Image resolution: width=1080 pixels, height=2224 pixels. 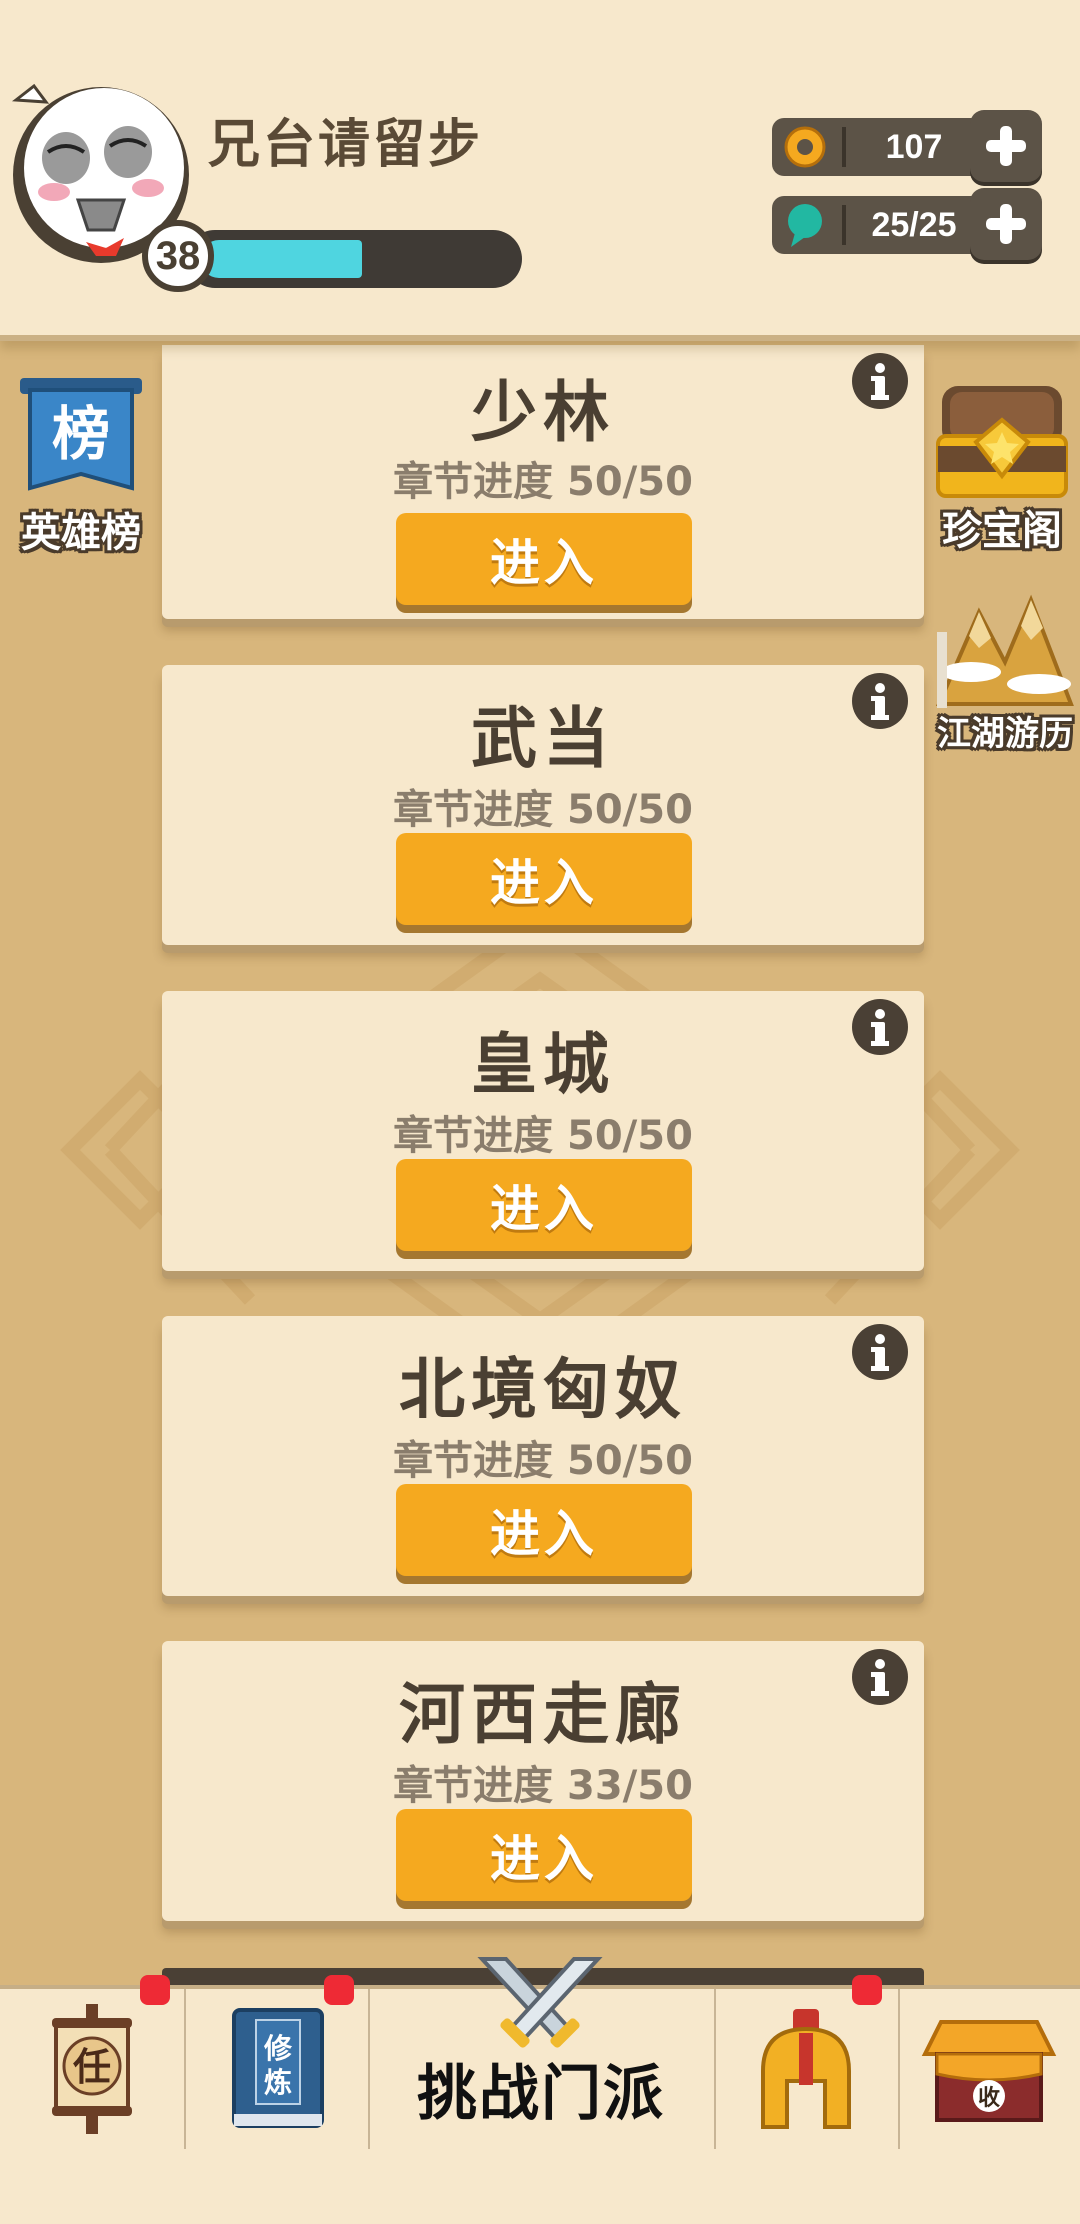 I want to click on shop-icon-glyph: 收, so click(x=989, y=2098).